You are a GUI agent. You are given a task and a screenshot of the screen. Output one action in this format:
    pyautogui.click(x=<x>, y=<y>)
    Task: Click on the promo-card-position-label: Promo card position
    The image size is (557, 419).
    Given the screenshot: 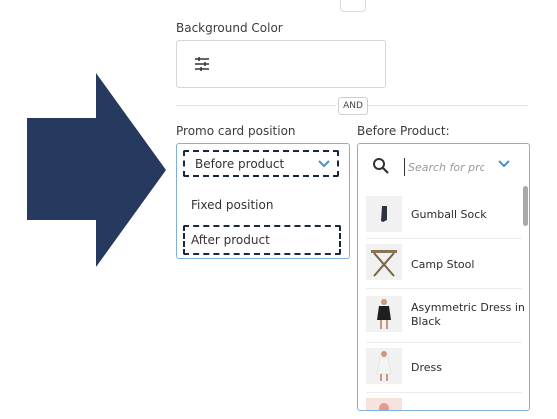 What is the action you would take?
    pyautogui.click(x=236, y=131)
    